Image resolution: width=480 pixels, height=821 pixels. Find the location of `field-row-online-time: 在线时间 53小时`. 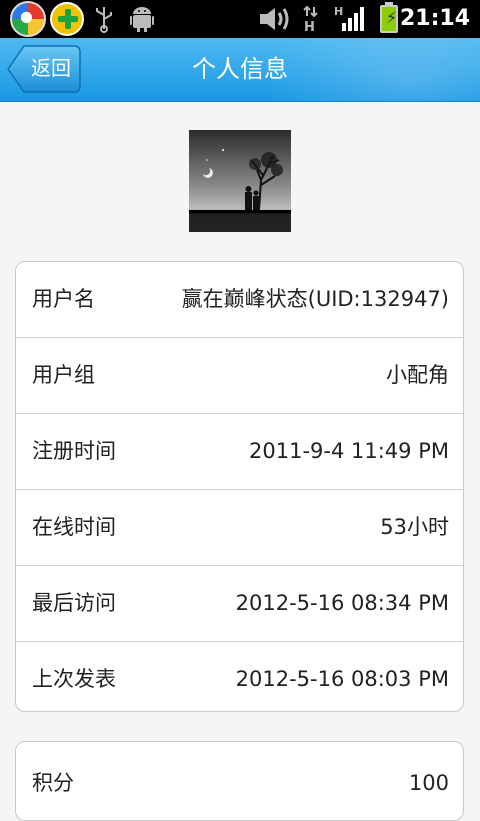

field-row-online-time: 在线时间 53小时 is located at coordinates (239, 528).